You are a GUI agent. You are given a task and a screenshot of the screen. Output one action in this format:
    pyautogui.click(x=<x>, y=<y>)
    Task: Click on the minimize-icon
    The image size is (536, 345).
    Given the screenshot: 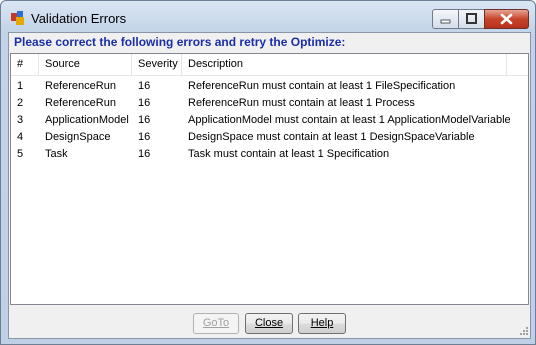 What is the action you would take?
    pyautogui.click(x=445, y=21)
    